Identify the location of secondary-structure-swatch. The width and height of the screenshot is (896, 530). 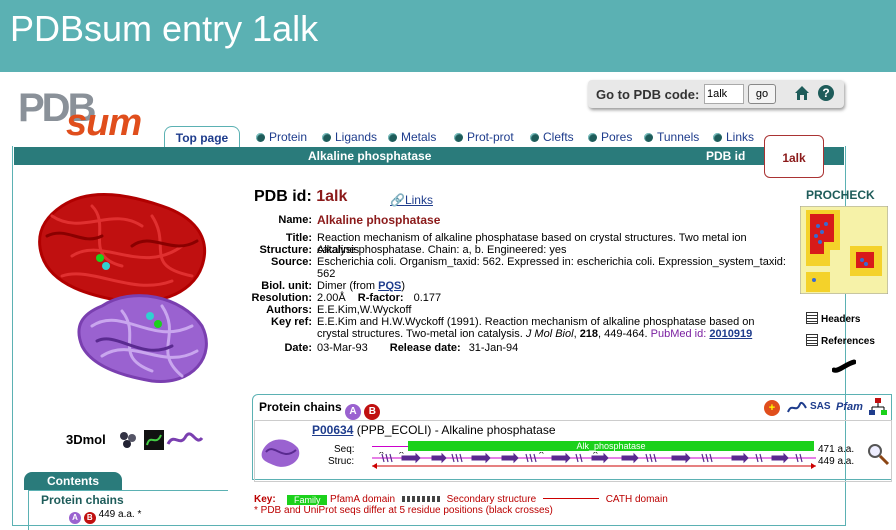
(420, 499).